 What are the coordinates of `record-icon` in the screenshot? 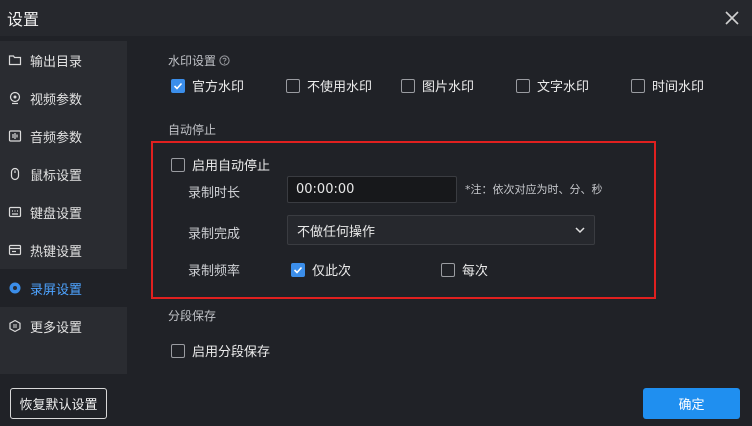 It's located at (15, 288).